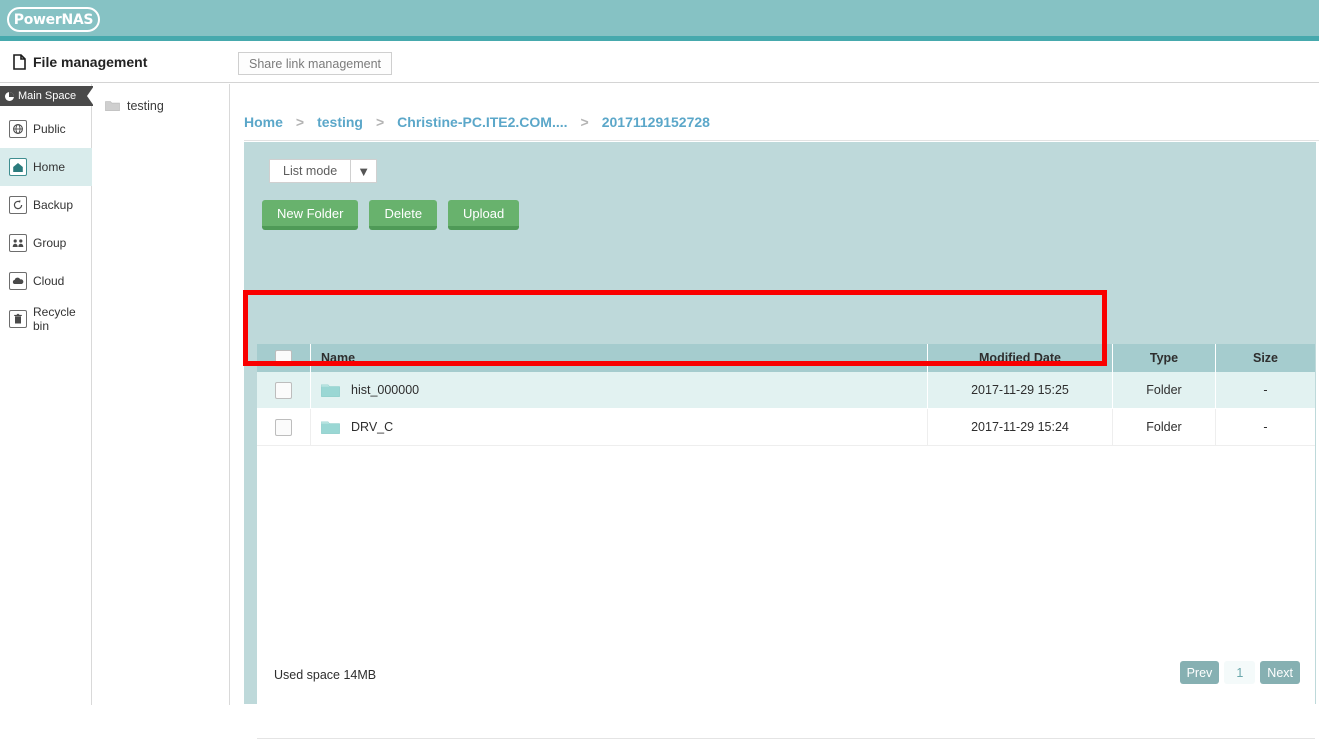 The width and height of the screenshot is (1319, 739). What do you see at coordinates (1020, 358) in the screenshot?
I see `column-header-modified: Modified Date` at bounding box center [1020, 358].